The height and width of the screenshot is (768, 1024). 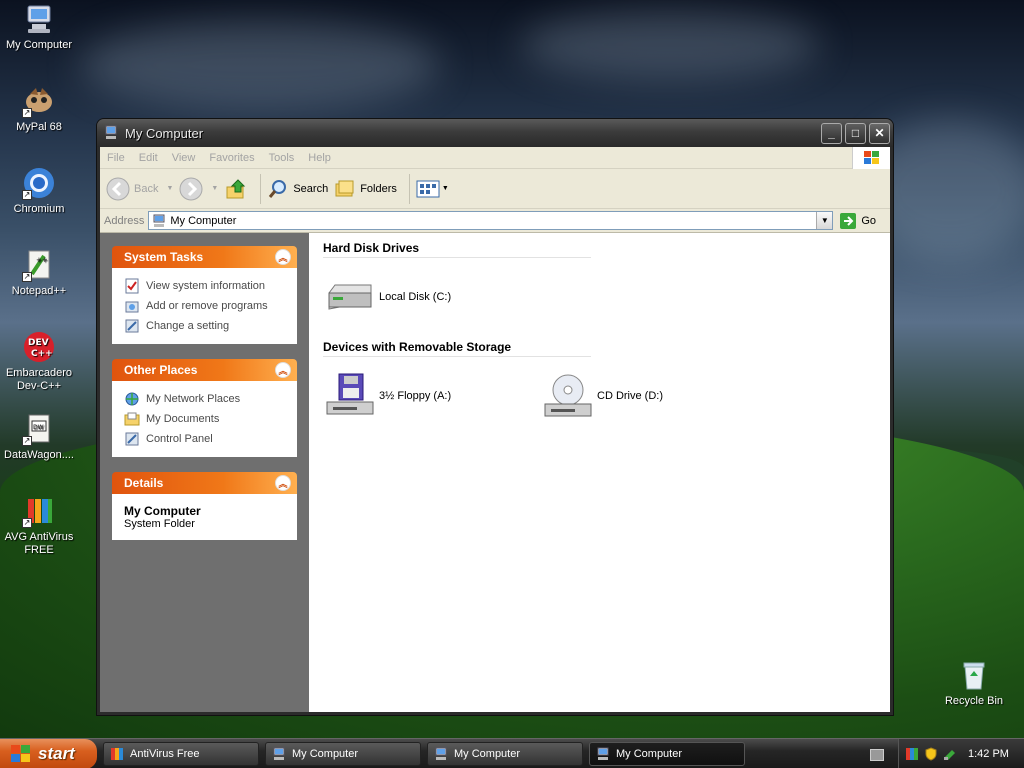 I want to click on desktop-icon-devcpp: DEV C++ Embarcadero Dev-C++, so click(x=39, y=361).